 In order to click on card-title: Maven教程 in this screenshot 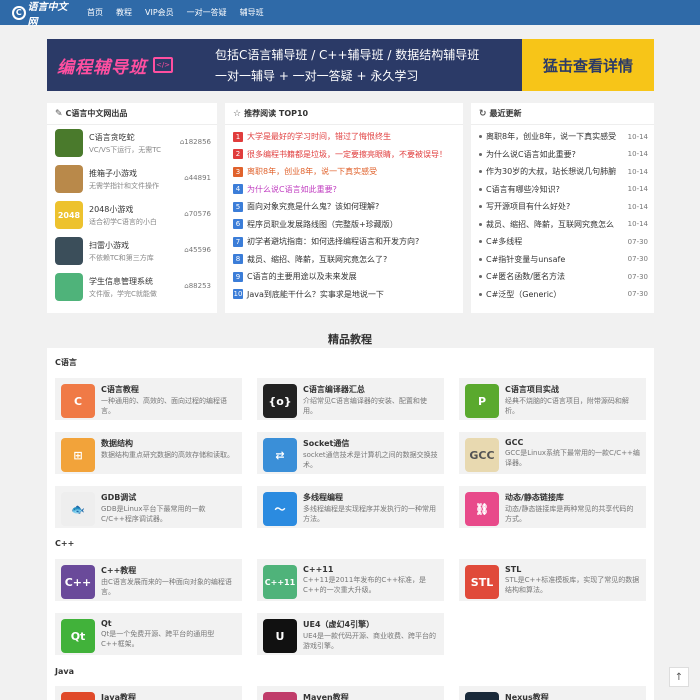, I will do `click(326, 696)`.